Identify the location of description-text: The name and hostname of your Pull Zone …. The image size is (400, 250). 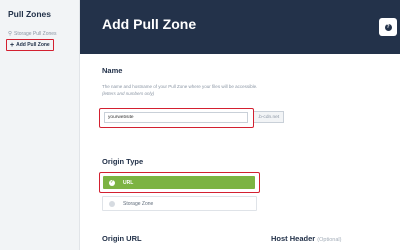
(180, 86).